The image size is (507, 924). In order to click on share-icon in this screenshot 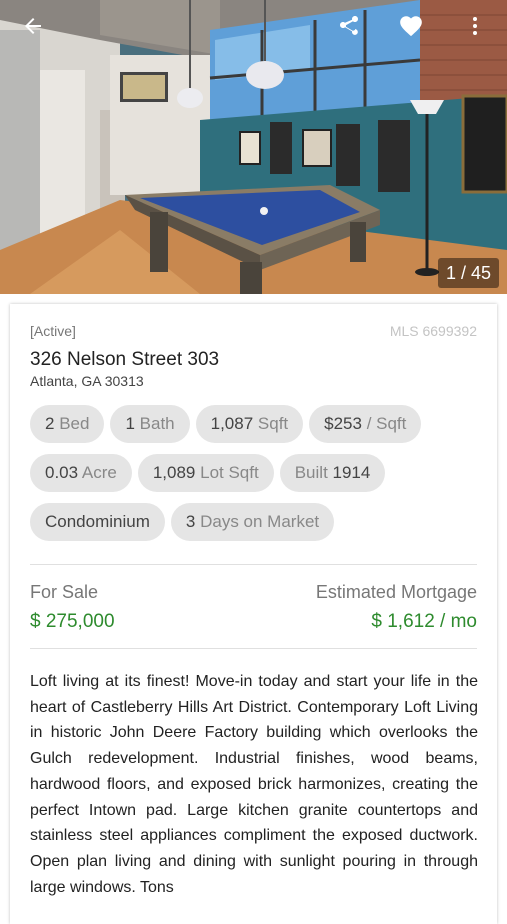, I will do `click(349, 25)`.